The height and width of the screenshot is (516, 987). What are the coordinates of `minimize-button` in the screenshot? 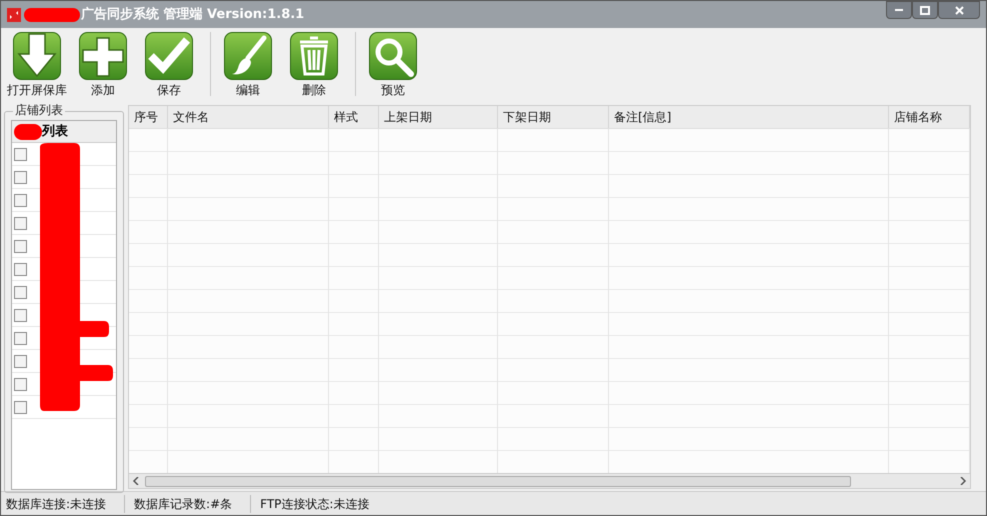 It's located at (899, 10).